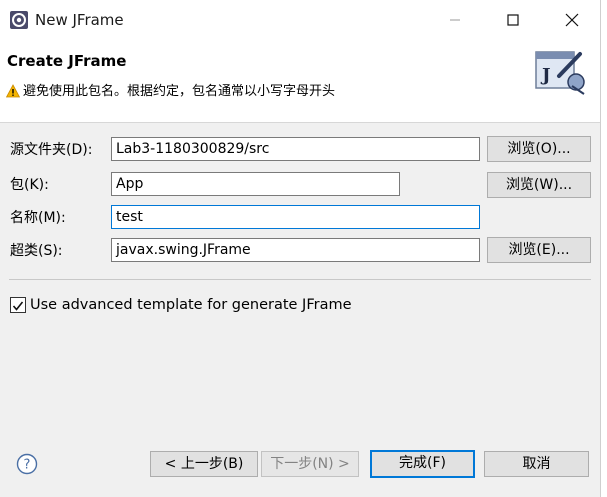 The width and height of the screenshot is (607, 497). I want to click on maximize-button, so click(513, 20).